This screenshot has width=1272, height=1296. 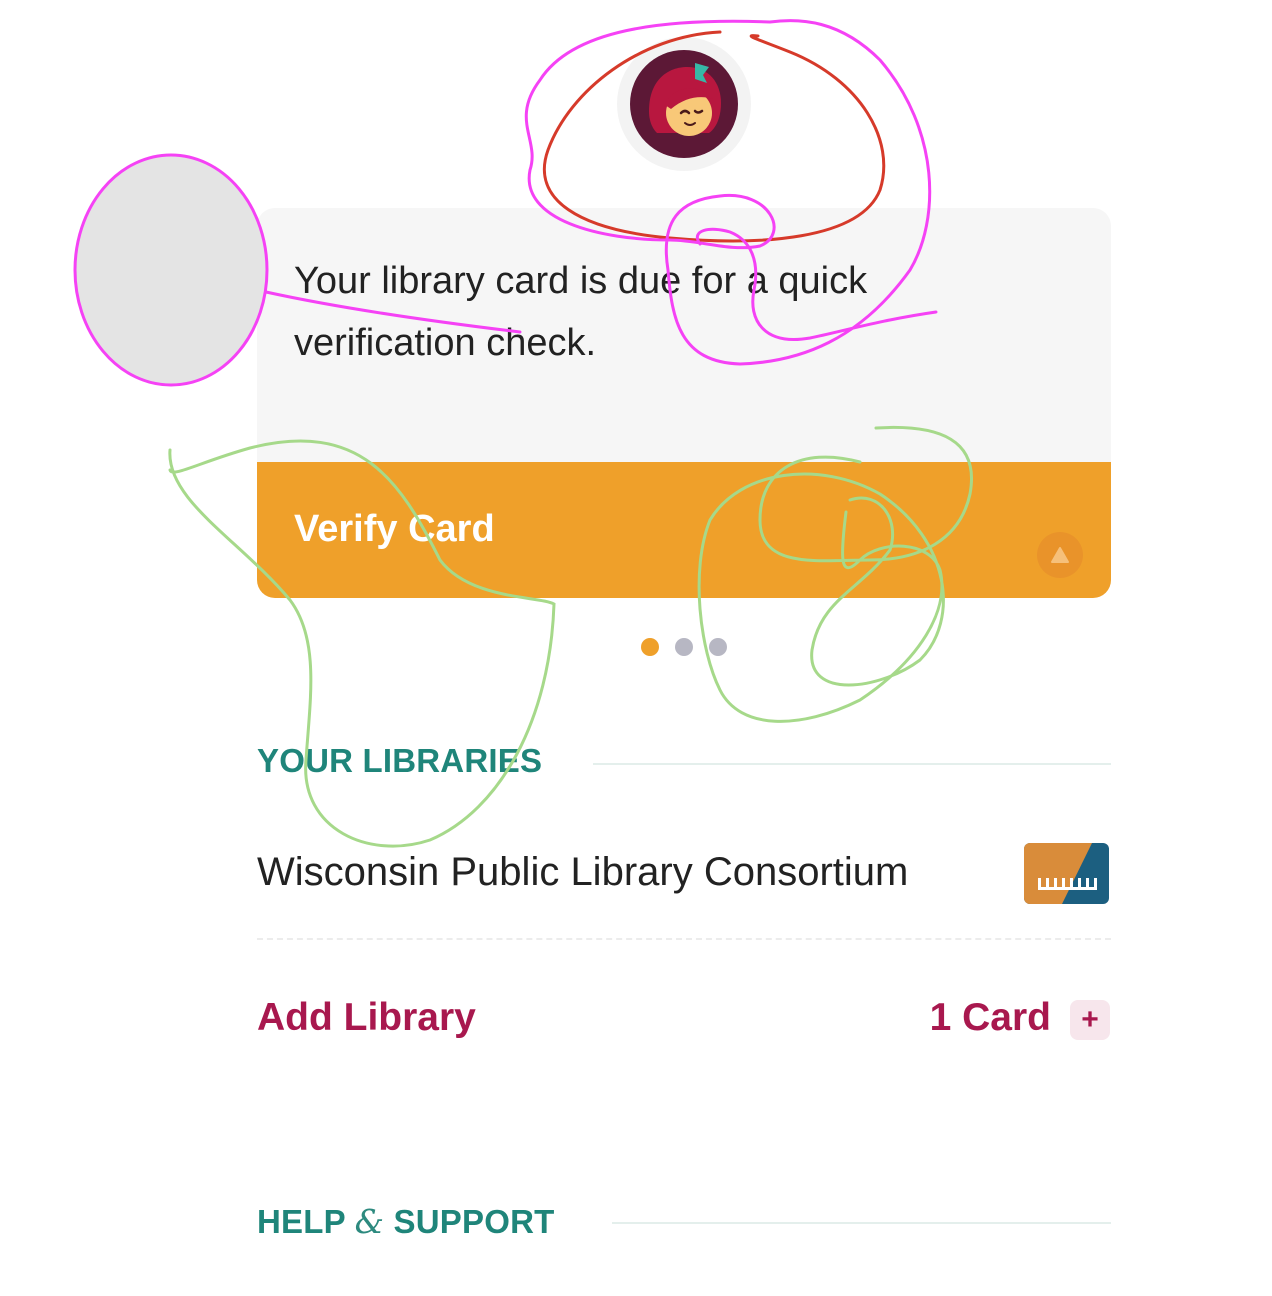 I want to click on add-library-link: Add Library, so click(x=366, y=1018).